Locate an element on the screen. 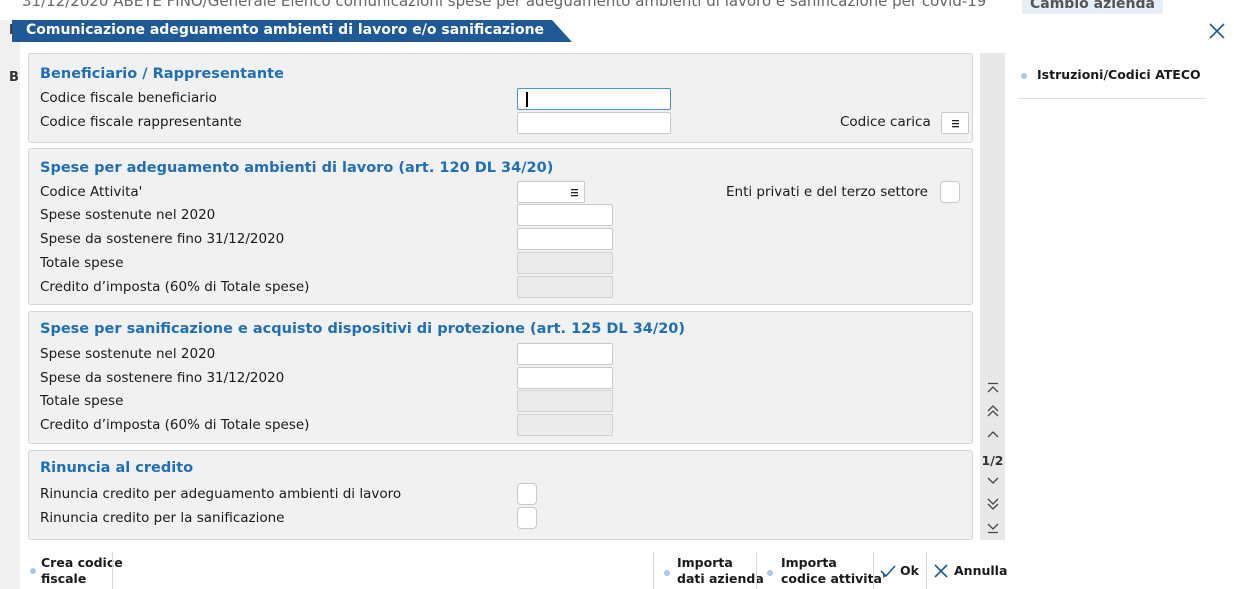  istruzioni-label: Istruzioni/Codici ATECO is located at coordinates (1119, 74).